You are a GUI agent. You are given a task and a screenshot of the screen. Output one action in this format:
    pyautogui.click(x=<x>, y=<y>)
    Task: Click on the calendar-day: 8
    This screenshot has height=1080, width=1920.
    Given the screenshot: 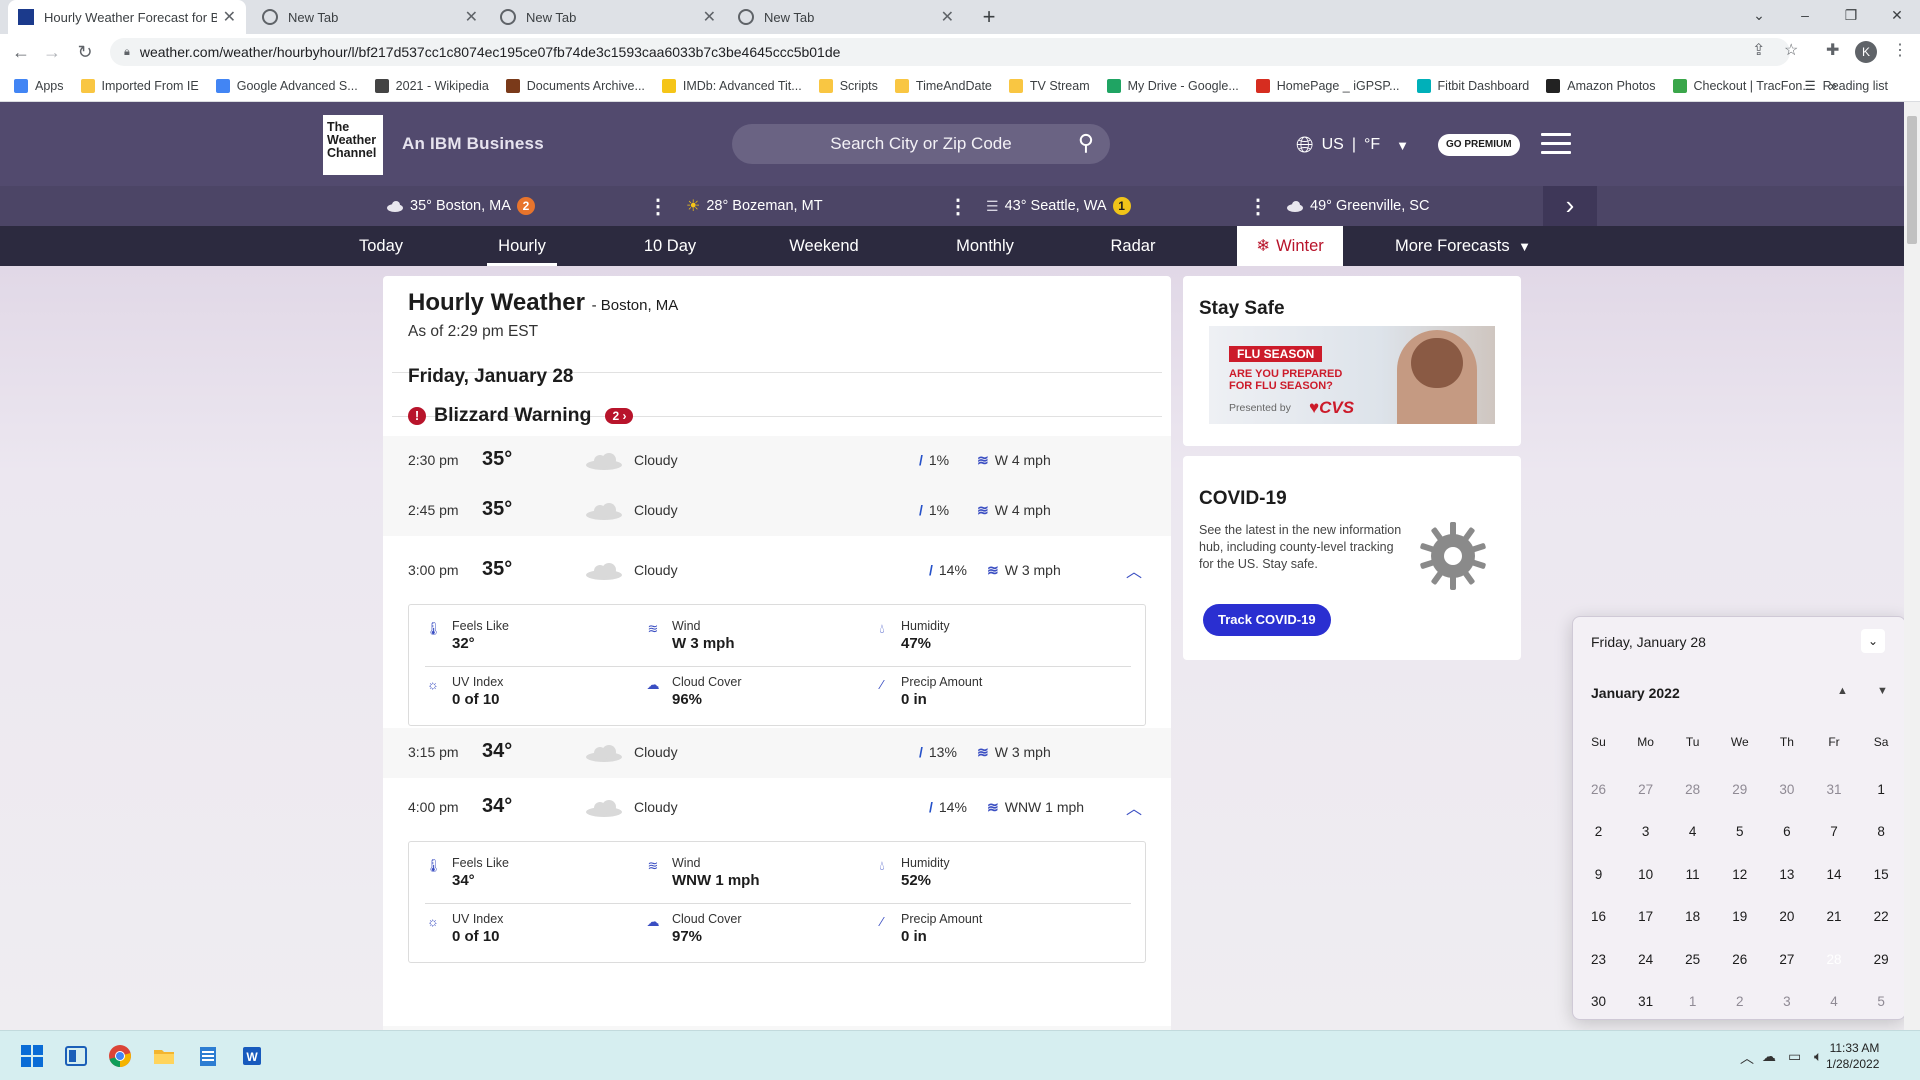 What is the action you would take?
    pyautogui.click(x=1881, y=832)
    